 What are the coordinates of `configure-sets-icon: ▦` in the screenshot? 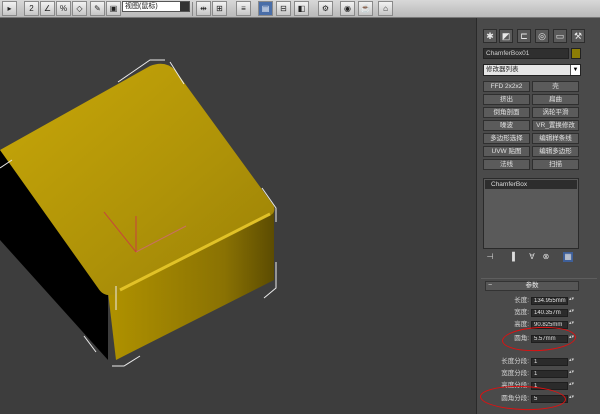 It's located at (568, 257).